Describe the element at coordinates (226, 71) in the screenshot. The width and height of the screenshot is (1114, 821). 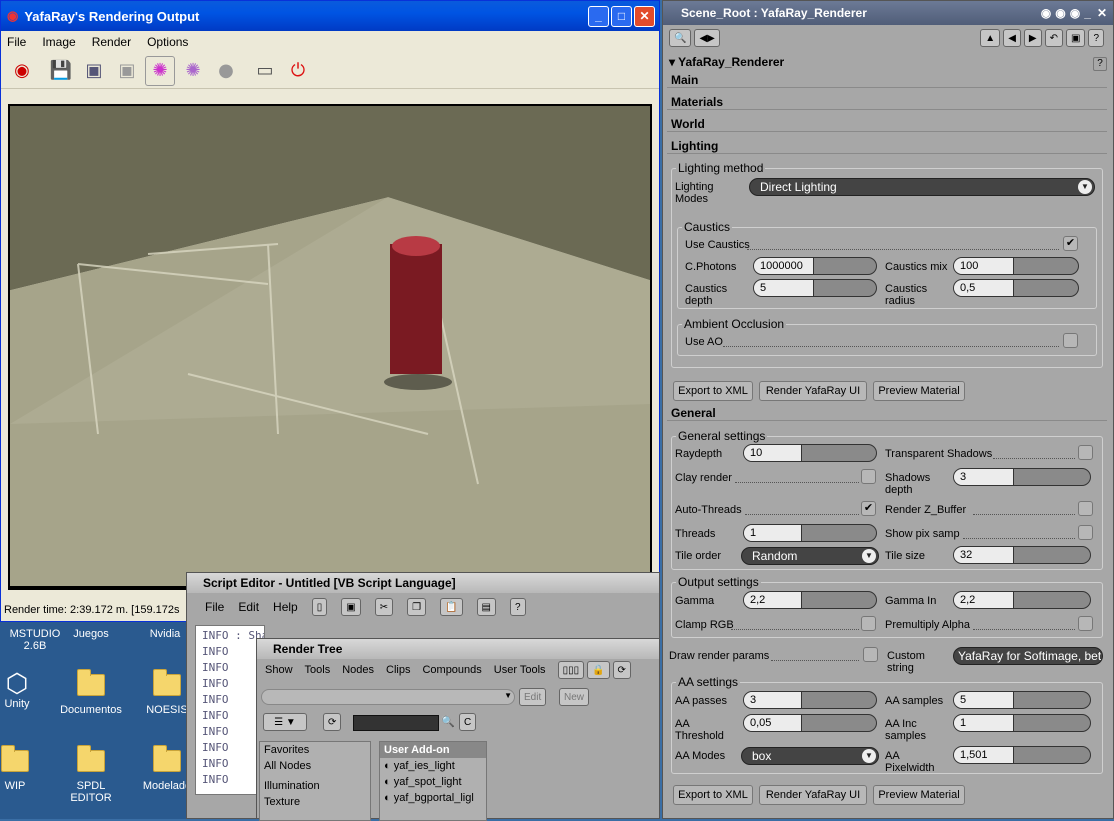
I see `depth-channel-icon: ●` at that location.